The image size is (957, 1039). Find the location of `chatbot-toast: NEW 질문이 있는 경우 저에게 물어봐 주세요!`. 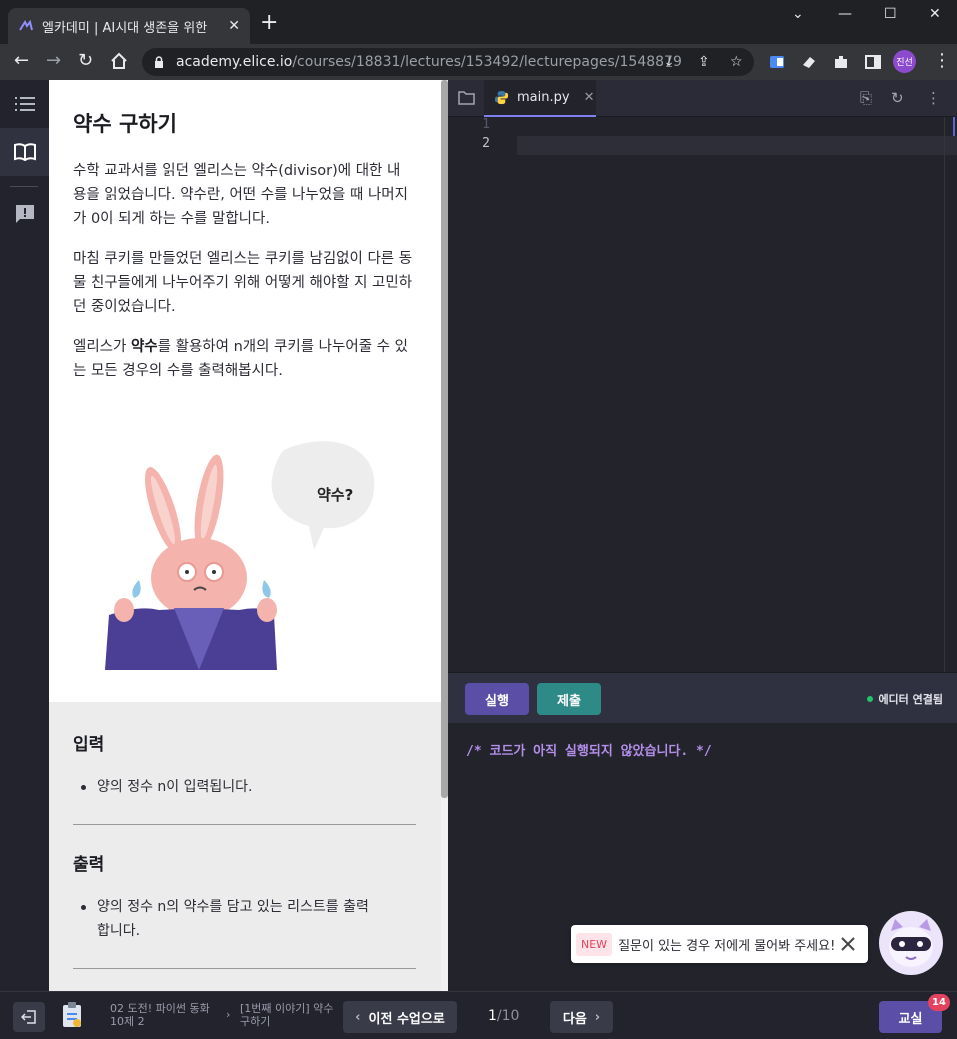

chatbot-toast: NEW 질문이 있는 경우 저에게 물어봐 주세요! is located at coordinates (719, 944).